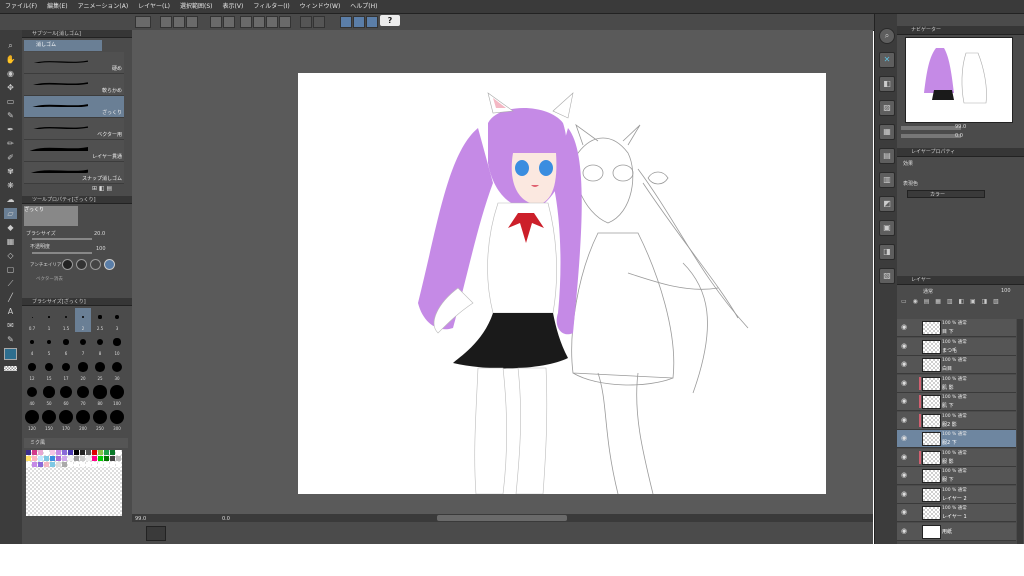  Describe the element at coordinates (956, 513) in the screenshot. I see `layer-row: ◉ 100 % 通常 レイヤー 1` at that location.